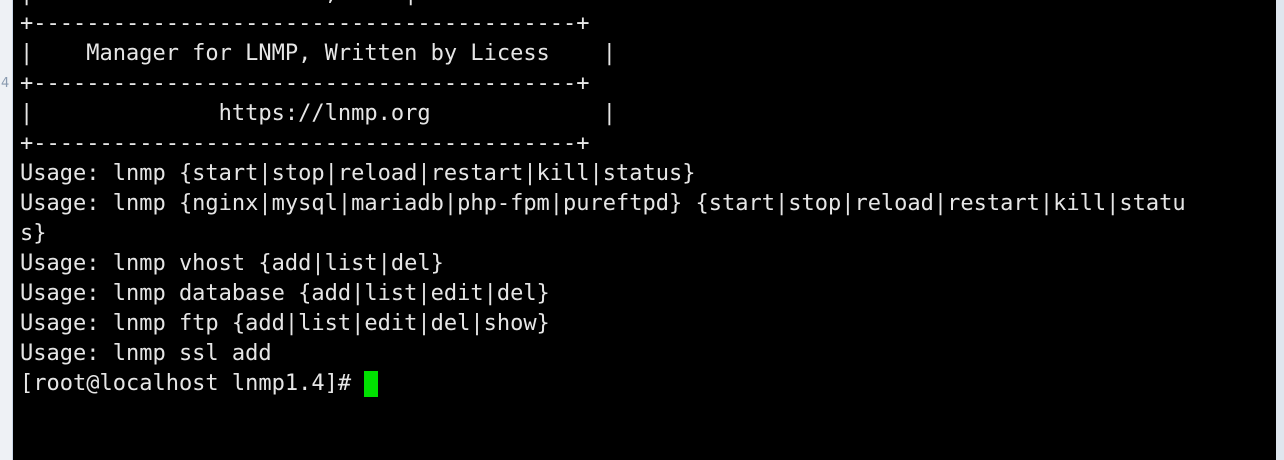 Image resolution: width=1284 pixels, height=460 pixels. I want to click on right-panel-edge, so click(1280, 230).